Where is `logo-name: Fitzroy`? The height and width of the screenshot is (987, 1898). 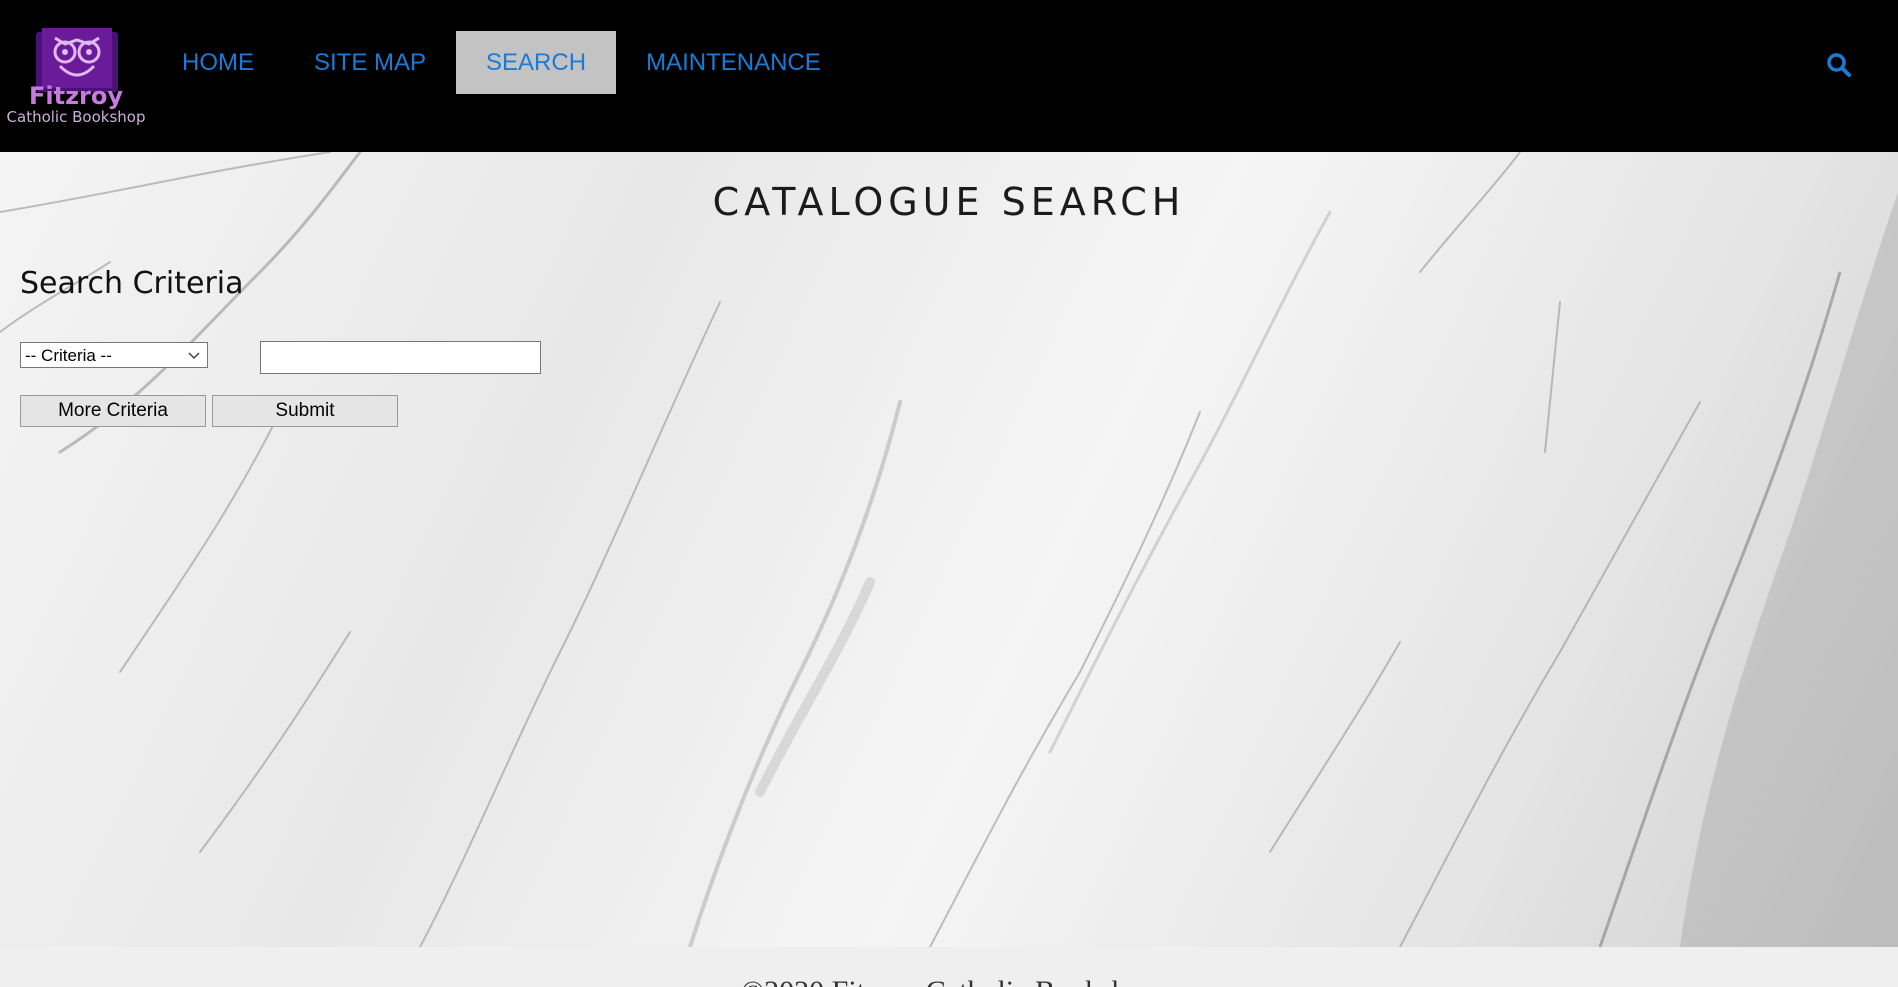 logo-name: Fitzroy is located at coordinates (76, 96).